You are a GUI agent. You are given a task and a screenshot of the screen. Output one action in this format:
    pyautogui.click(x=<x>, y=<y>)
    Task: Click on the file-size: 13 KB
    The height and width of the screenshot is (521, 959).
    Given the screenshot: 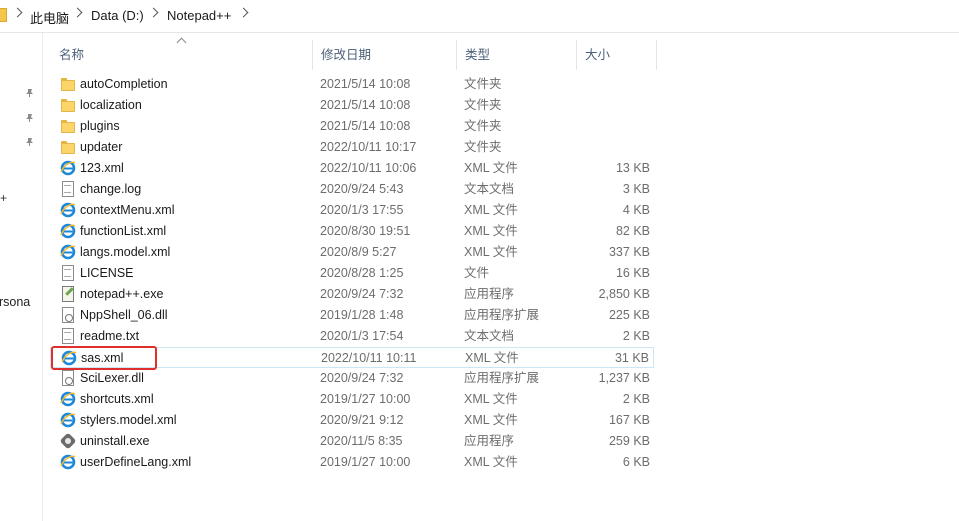 What is the action you would take?
    pyautogui.click(x=632, y=168)
    